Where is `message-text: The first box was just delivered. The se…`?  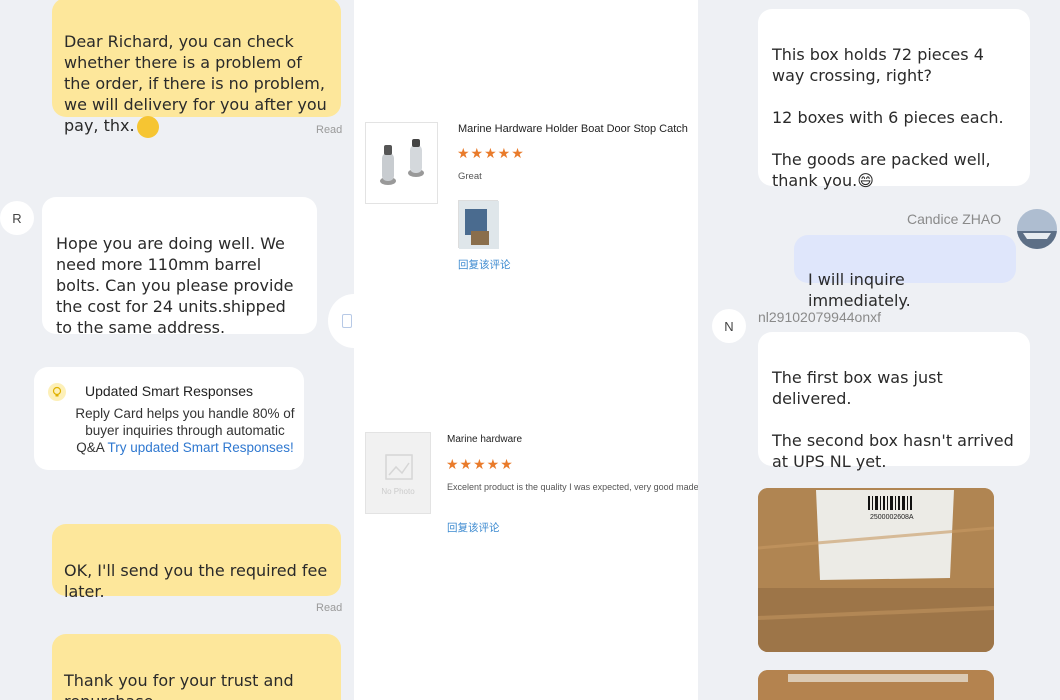
message-text: The first box was just delivered. The se… is located at coordinates (893, 419).